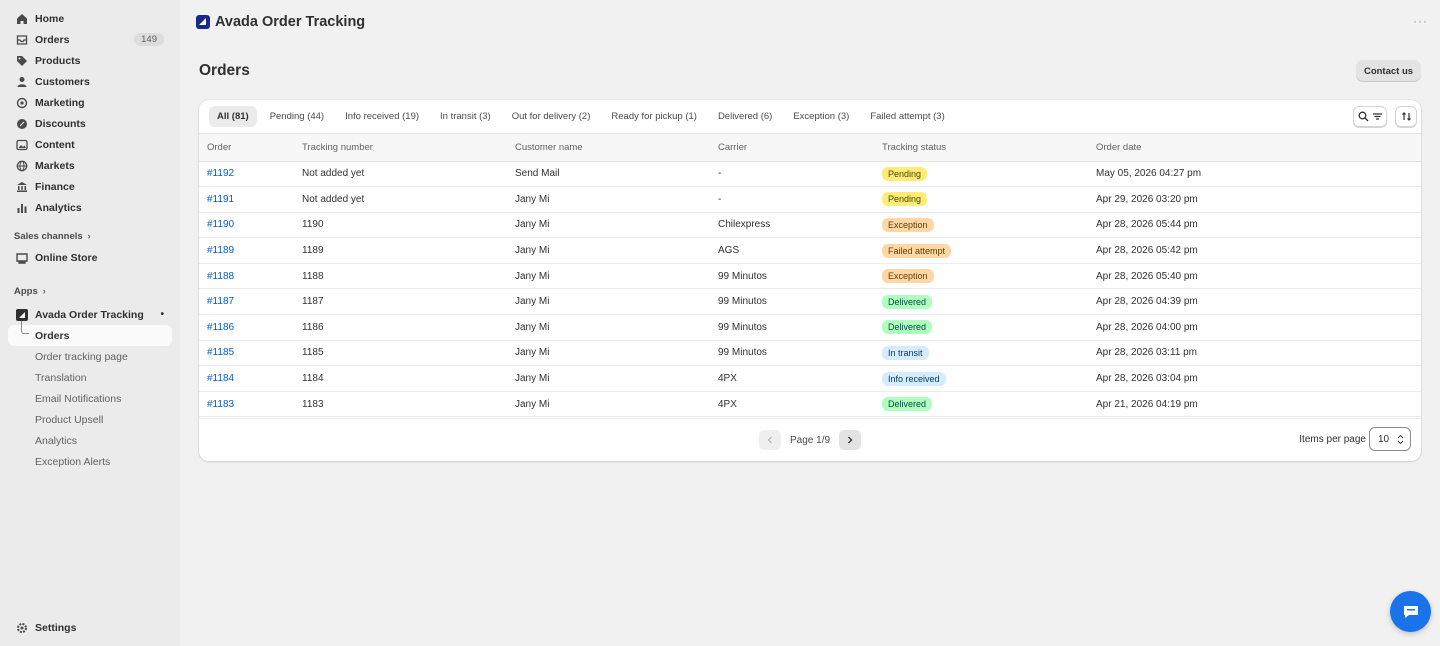 The height and width of the screenshot is (646, 1440). I want to click on order-cell: #1186, so click(250, 328).